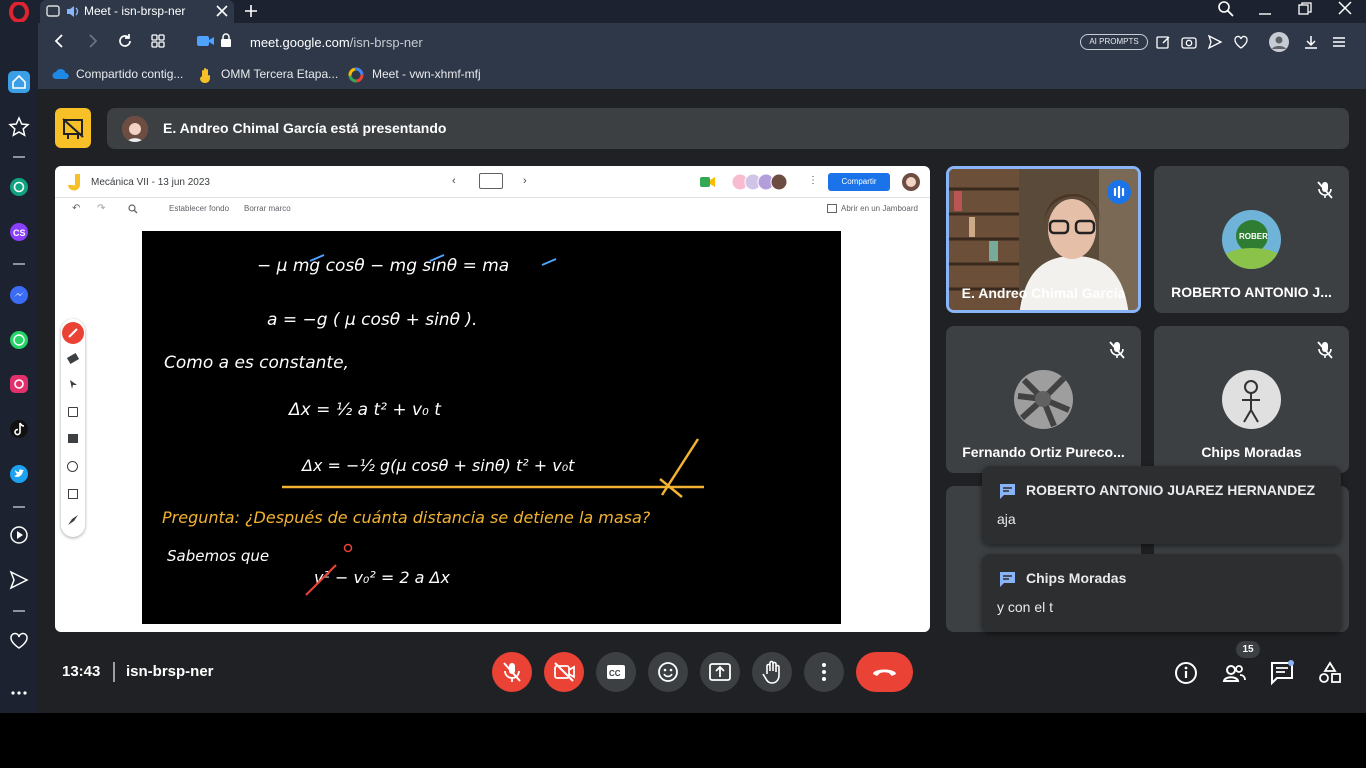 The height and width of the screenshot is (768, 1366). What do you see at coordinates (101, 208) in the screenshot?
I see `redo-icon: ↷` at bounding box center [101, 208].